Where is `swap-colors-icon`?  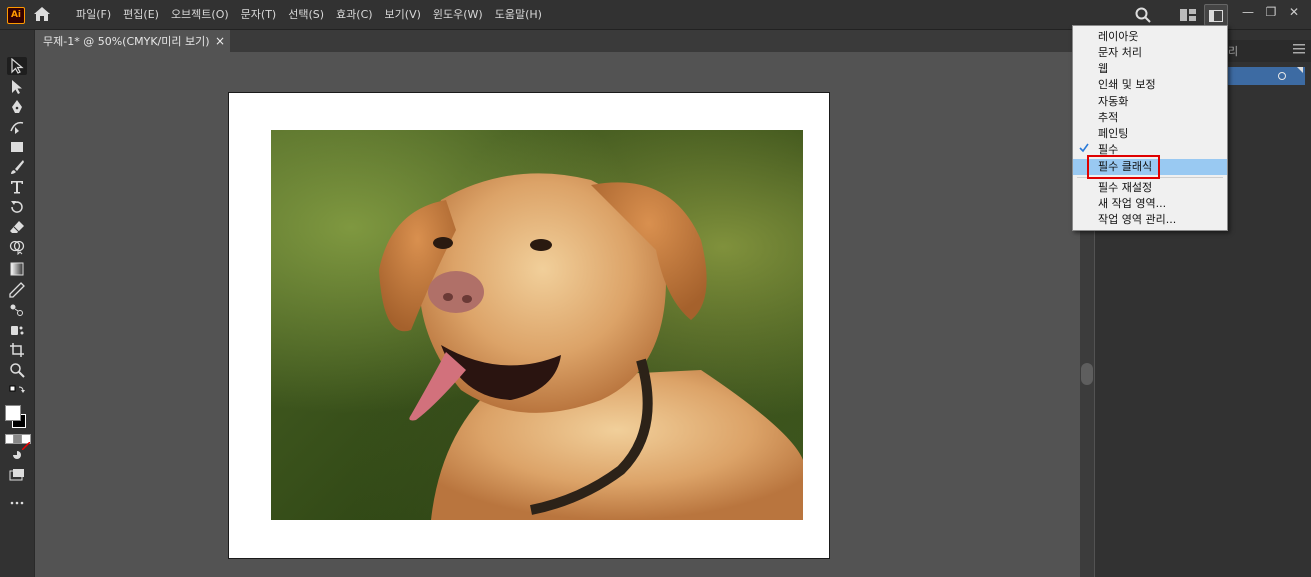 swap-colors-icon is located at coordinates (17, 389).